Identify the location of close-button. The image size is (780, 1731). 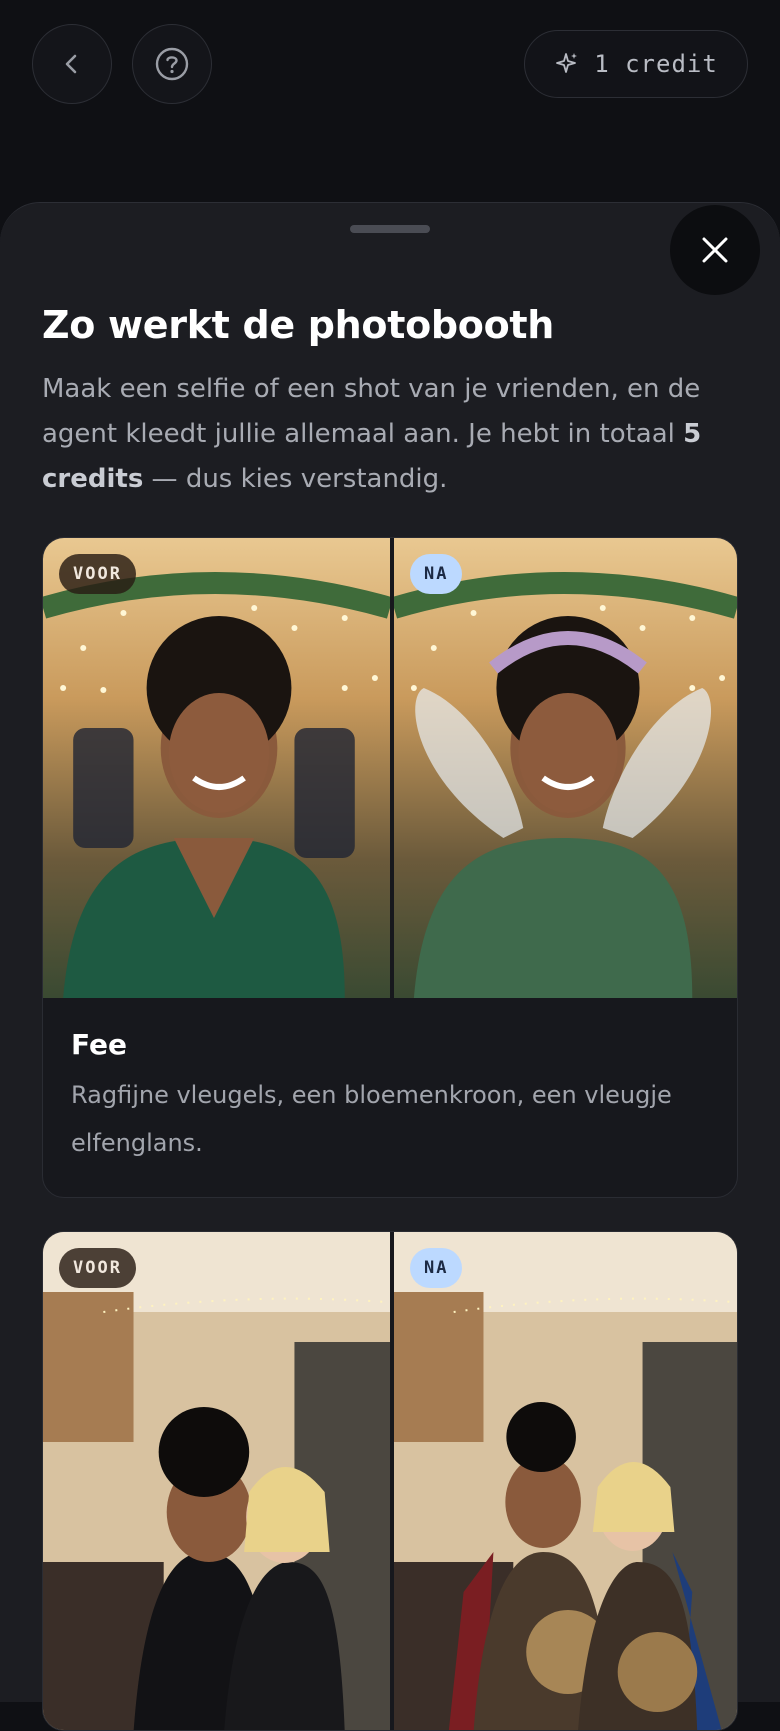
(715, 250).